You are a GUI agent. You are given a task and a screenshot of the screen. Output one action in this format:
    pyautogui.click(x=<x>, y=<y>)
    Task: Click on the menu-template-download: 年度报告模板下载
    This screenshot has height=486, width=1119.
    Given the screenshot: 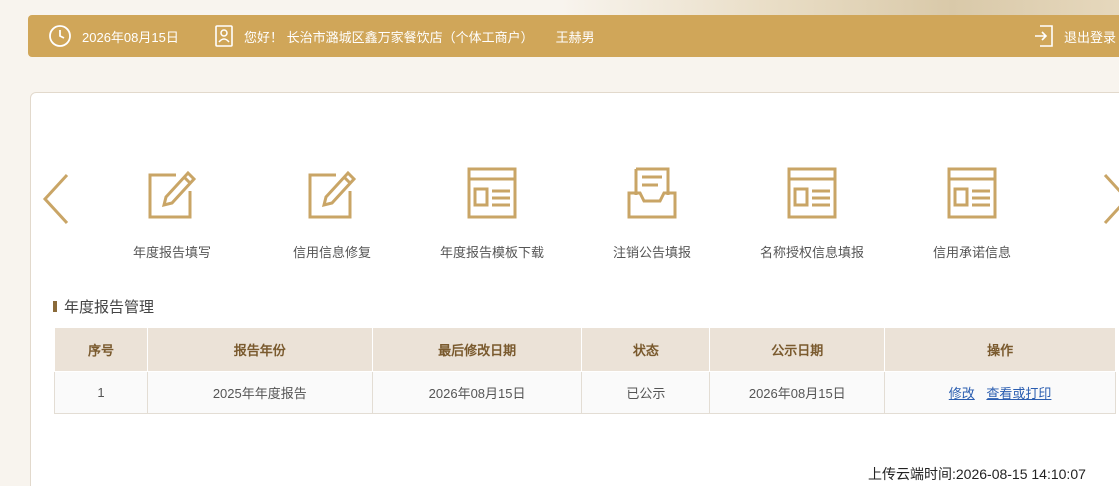 What is the action you would take?
    pyautogui.click(x=492, y=213)
    